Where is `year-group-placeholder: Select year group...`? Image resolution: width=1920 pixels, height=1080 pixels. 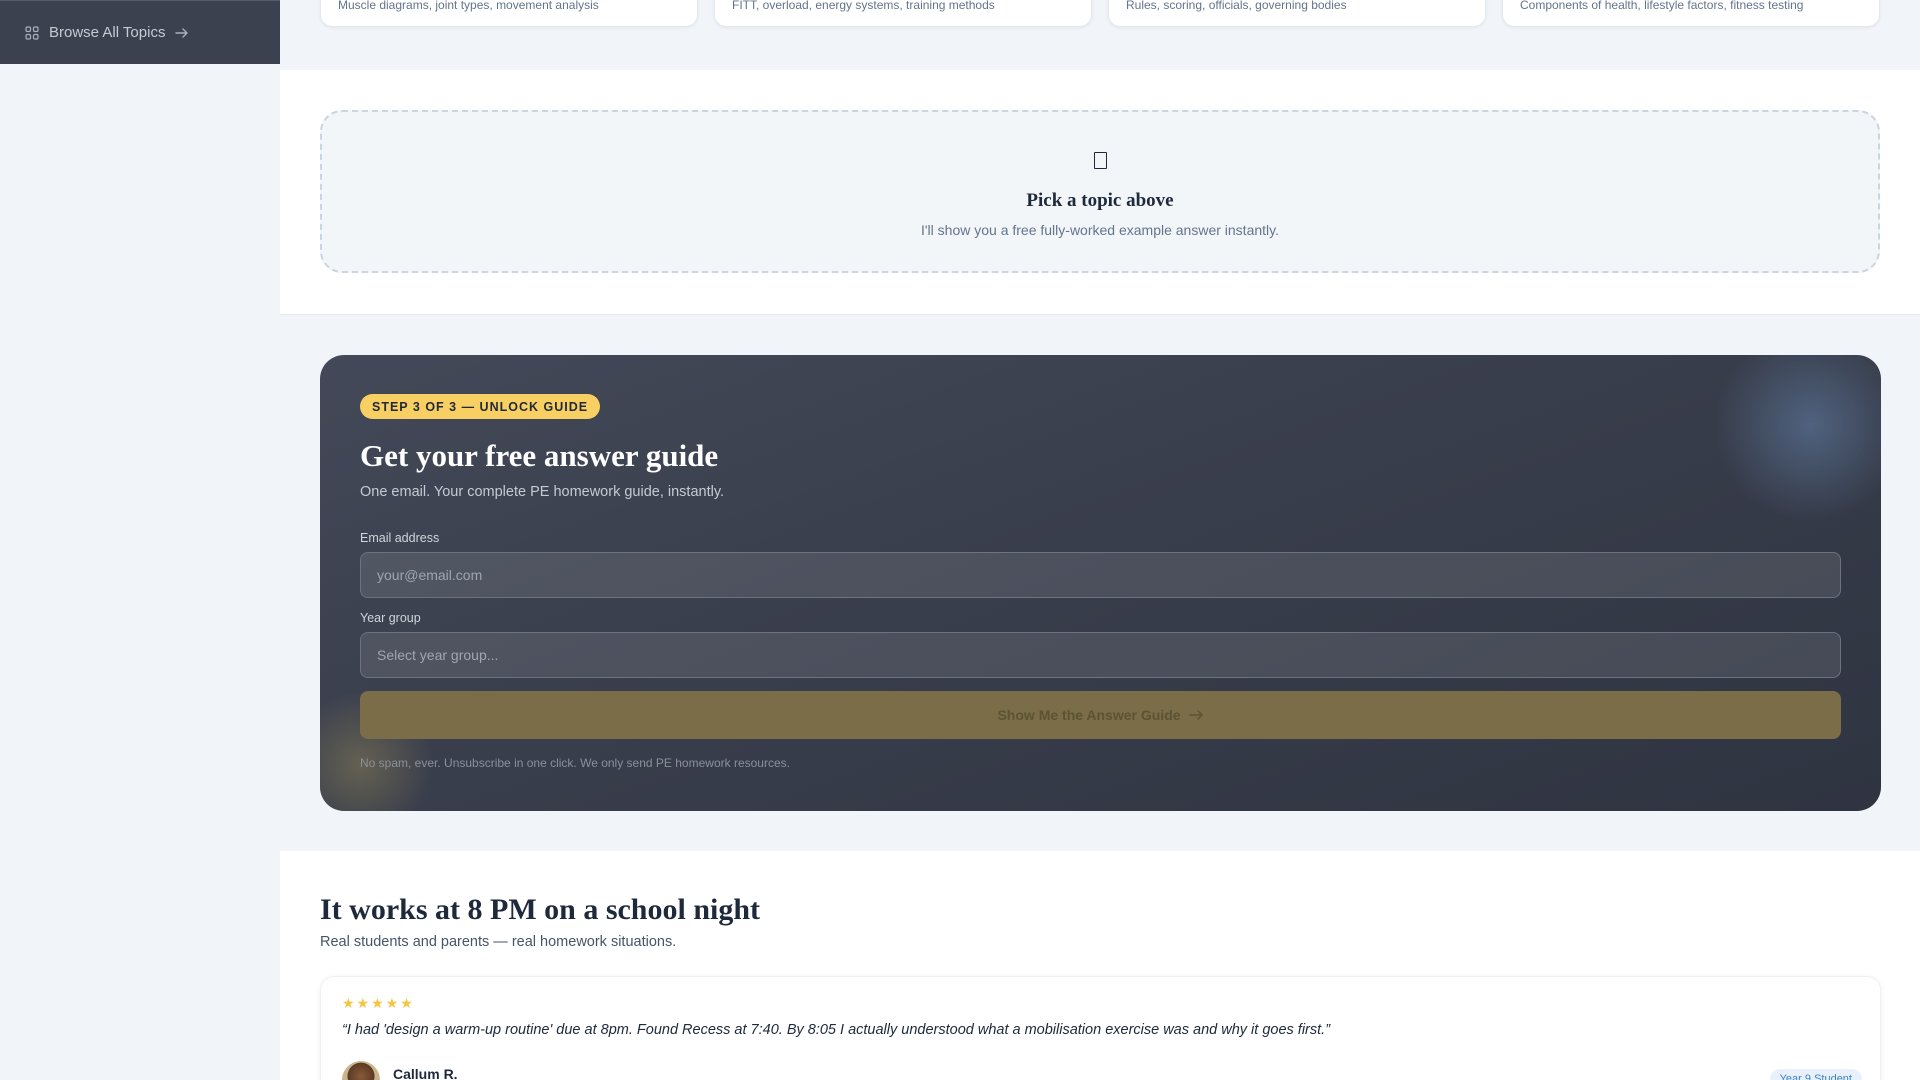 year-group-placeholder: Select year group... is located at coordinates (438, 655).